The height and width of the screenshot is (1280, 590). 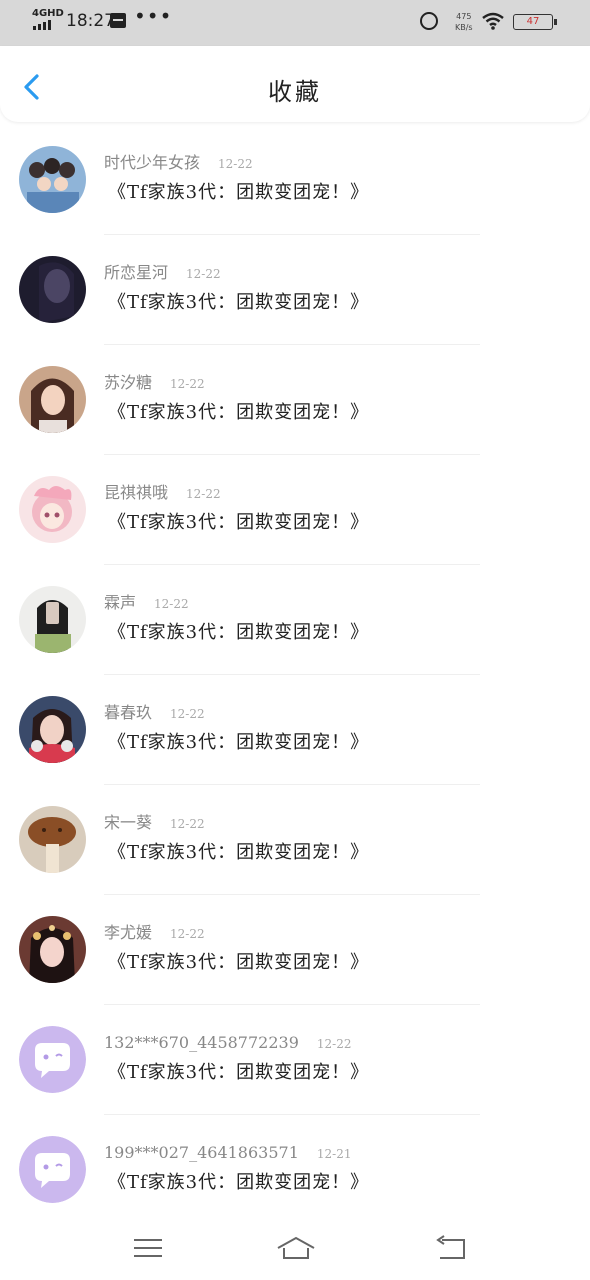 I want to click on user-name: 时代少年女孩 12-22, so click(x=178, y=163).